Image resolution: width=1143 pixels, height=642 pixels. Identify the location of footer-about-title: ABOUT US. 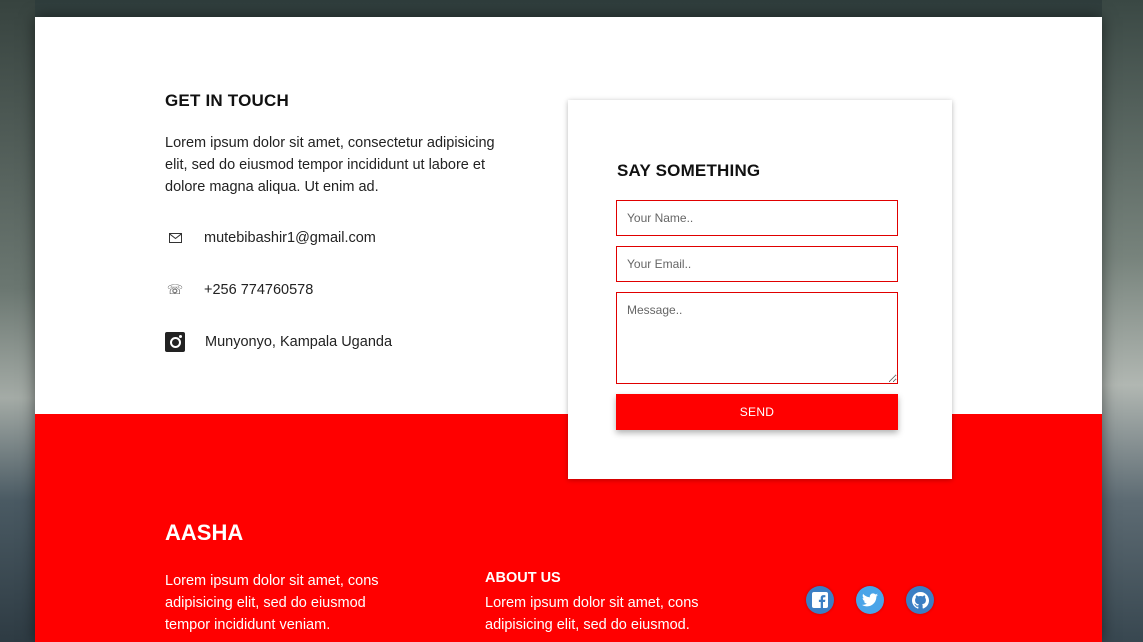
(523, 578).